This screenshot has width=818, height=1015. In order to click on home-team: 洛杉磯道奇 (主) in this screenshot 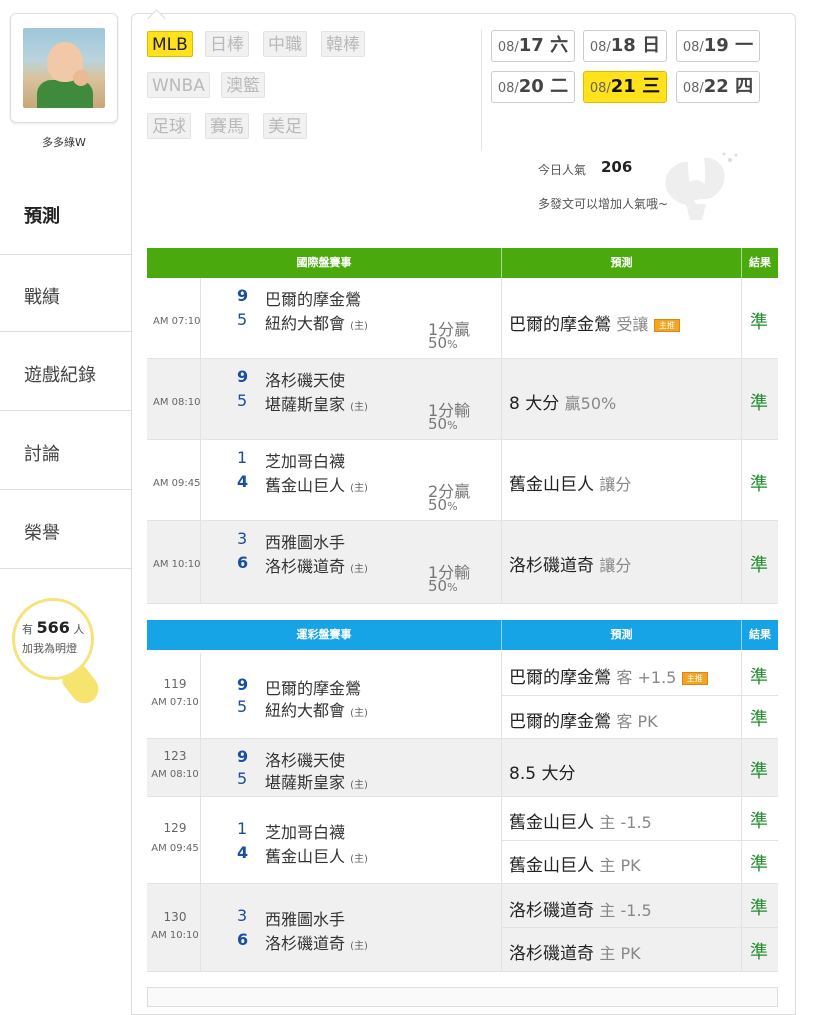, I will do `click(316, 566)`.